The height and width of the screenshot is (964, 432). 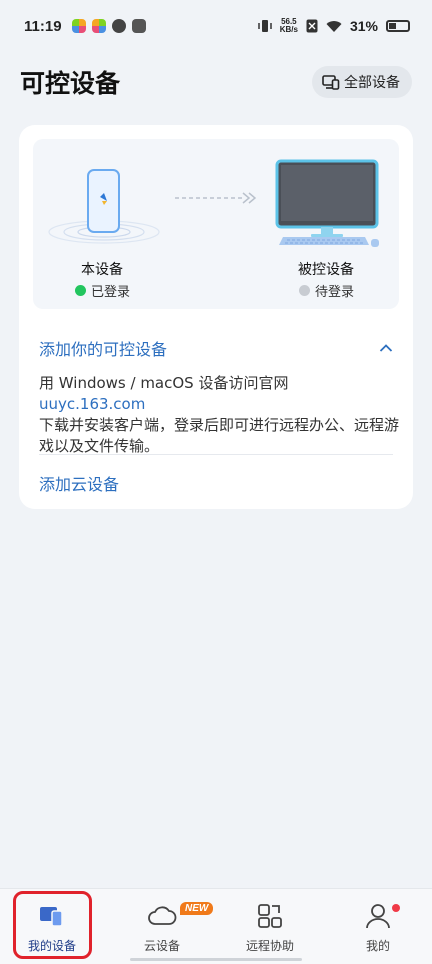 What do you see at coordinates (288, 29) in the screenshot?
I see `net-speed-unit: KB/s` at bounding box center [288, 29].